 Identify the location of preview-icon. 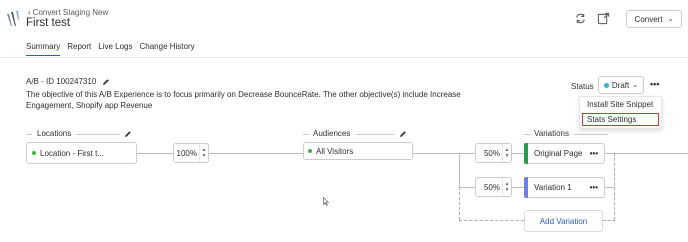
(603, 18).